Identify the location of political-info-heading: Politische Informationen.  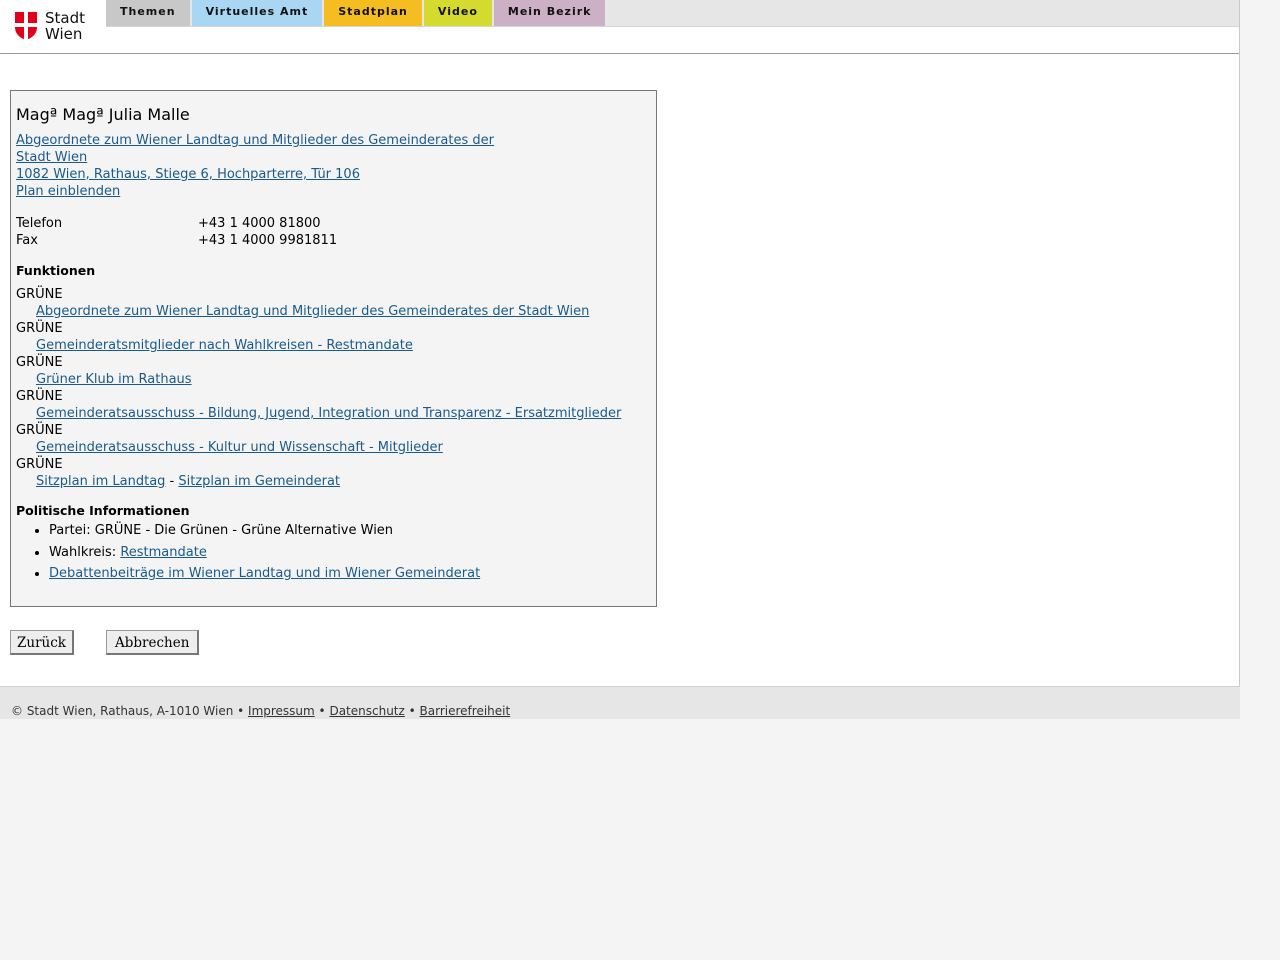
(103, 510).